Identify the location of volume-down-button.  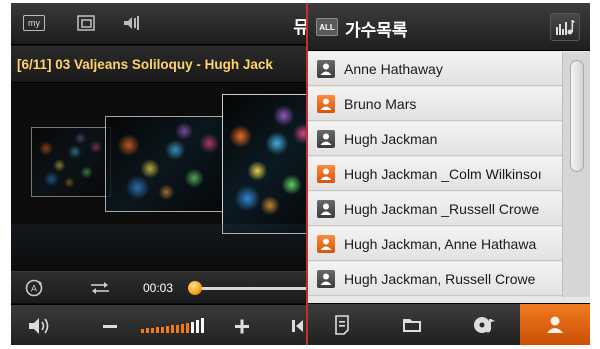
(110, 325).